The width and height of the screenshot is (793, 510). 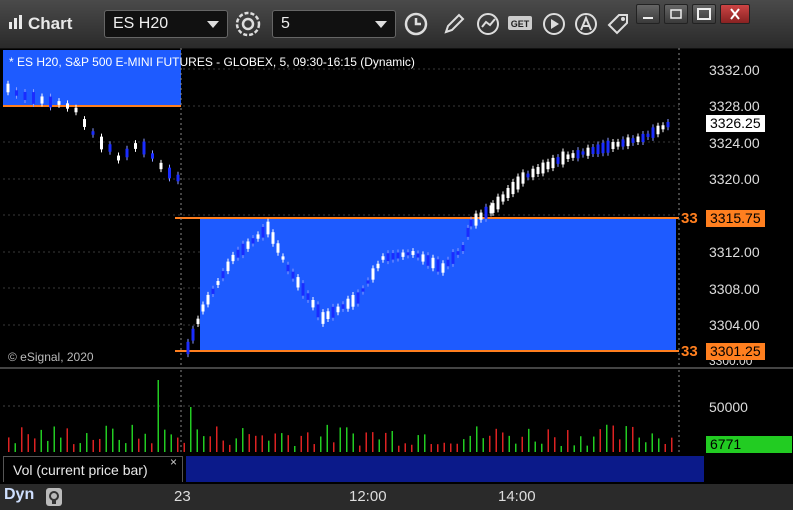 I want to click on draw-button, so click(x=454, y=24).